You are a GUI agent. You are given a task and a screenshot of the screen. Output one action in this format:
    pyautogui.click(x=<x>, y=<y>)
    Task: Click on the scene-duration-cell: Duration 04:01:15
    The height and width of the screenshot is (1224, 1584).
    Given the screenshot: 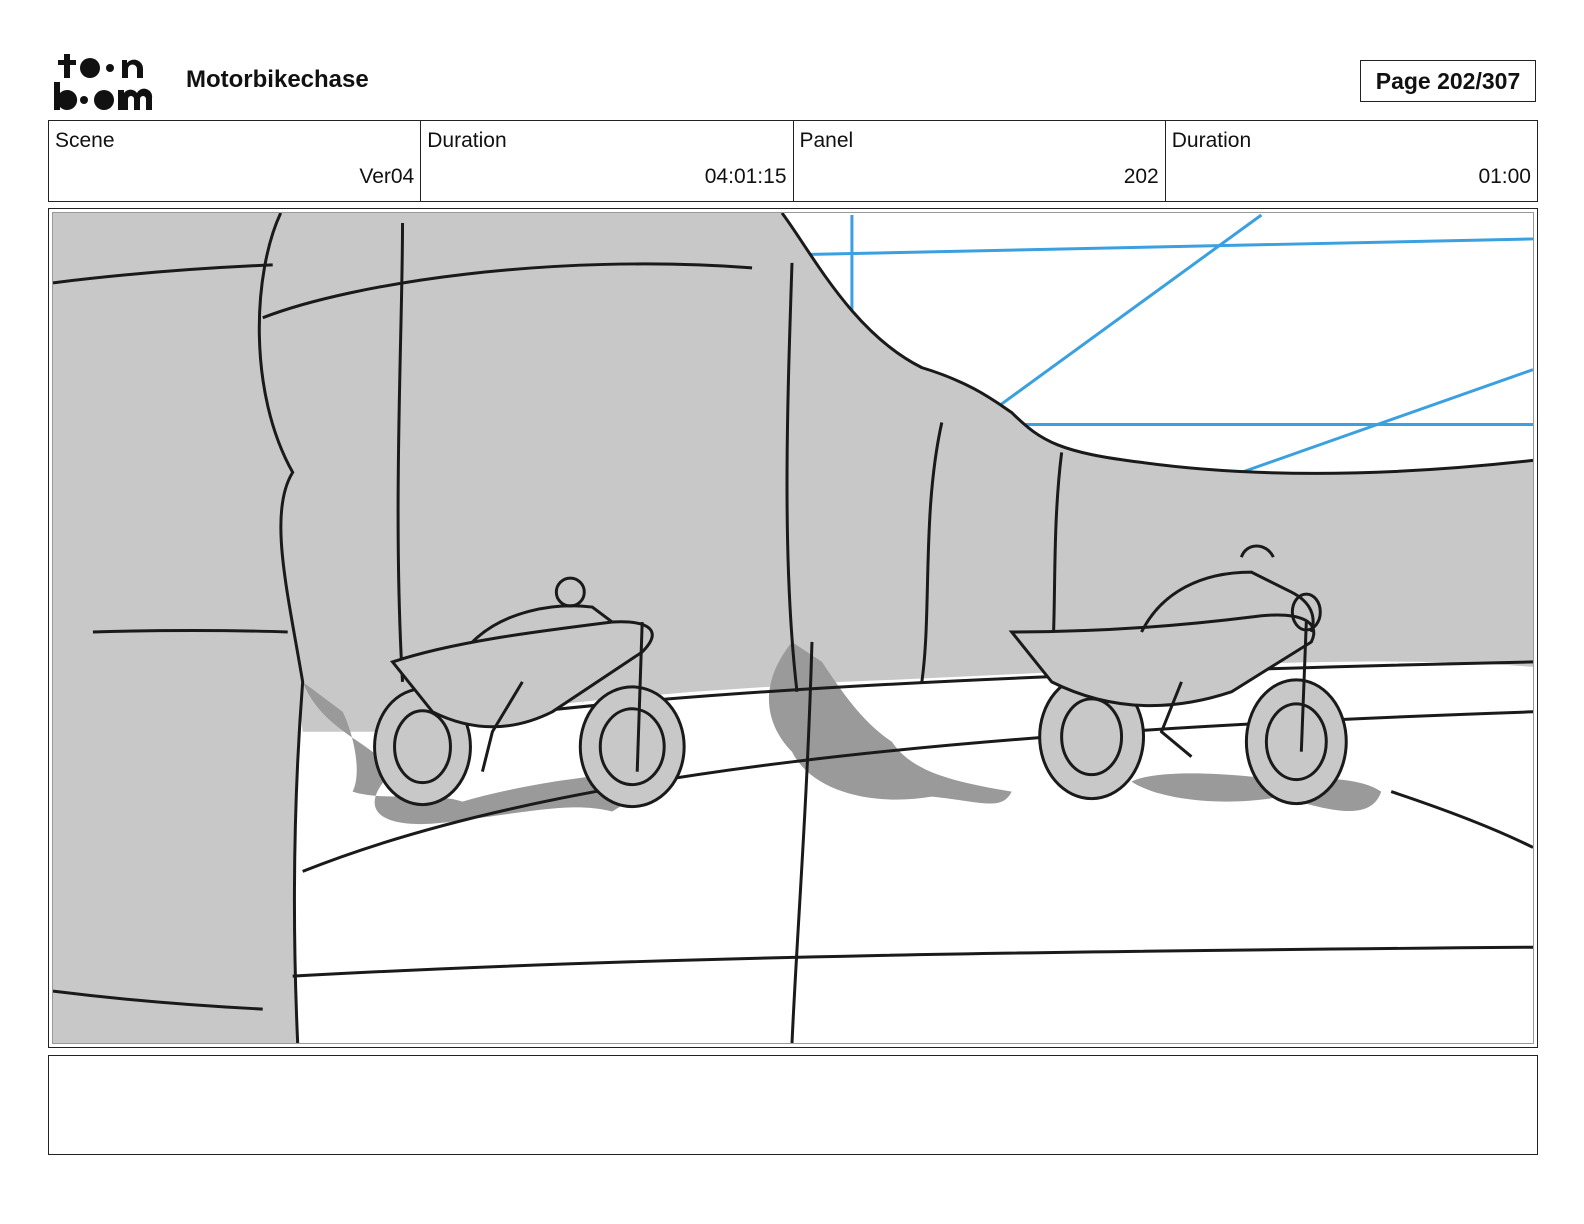 What is the action you would take?
    pyautogui.click(x=607, y=161)
    